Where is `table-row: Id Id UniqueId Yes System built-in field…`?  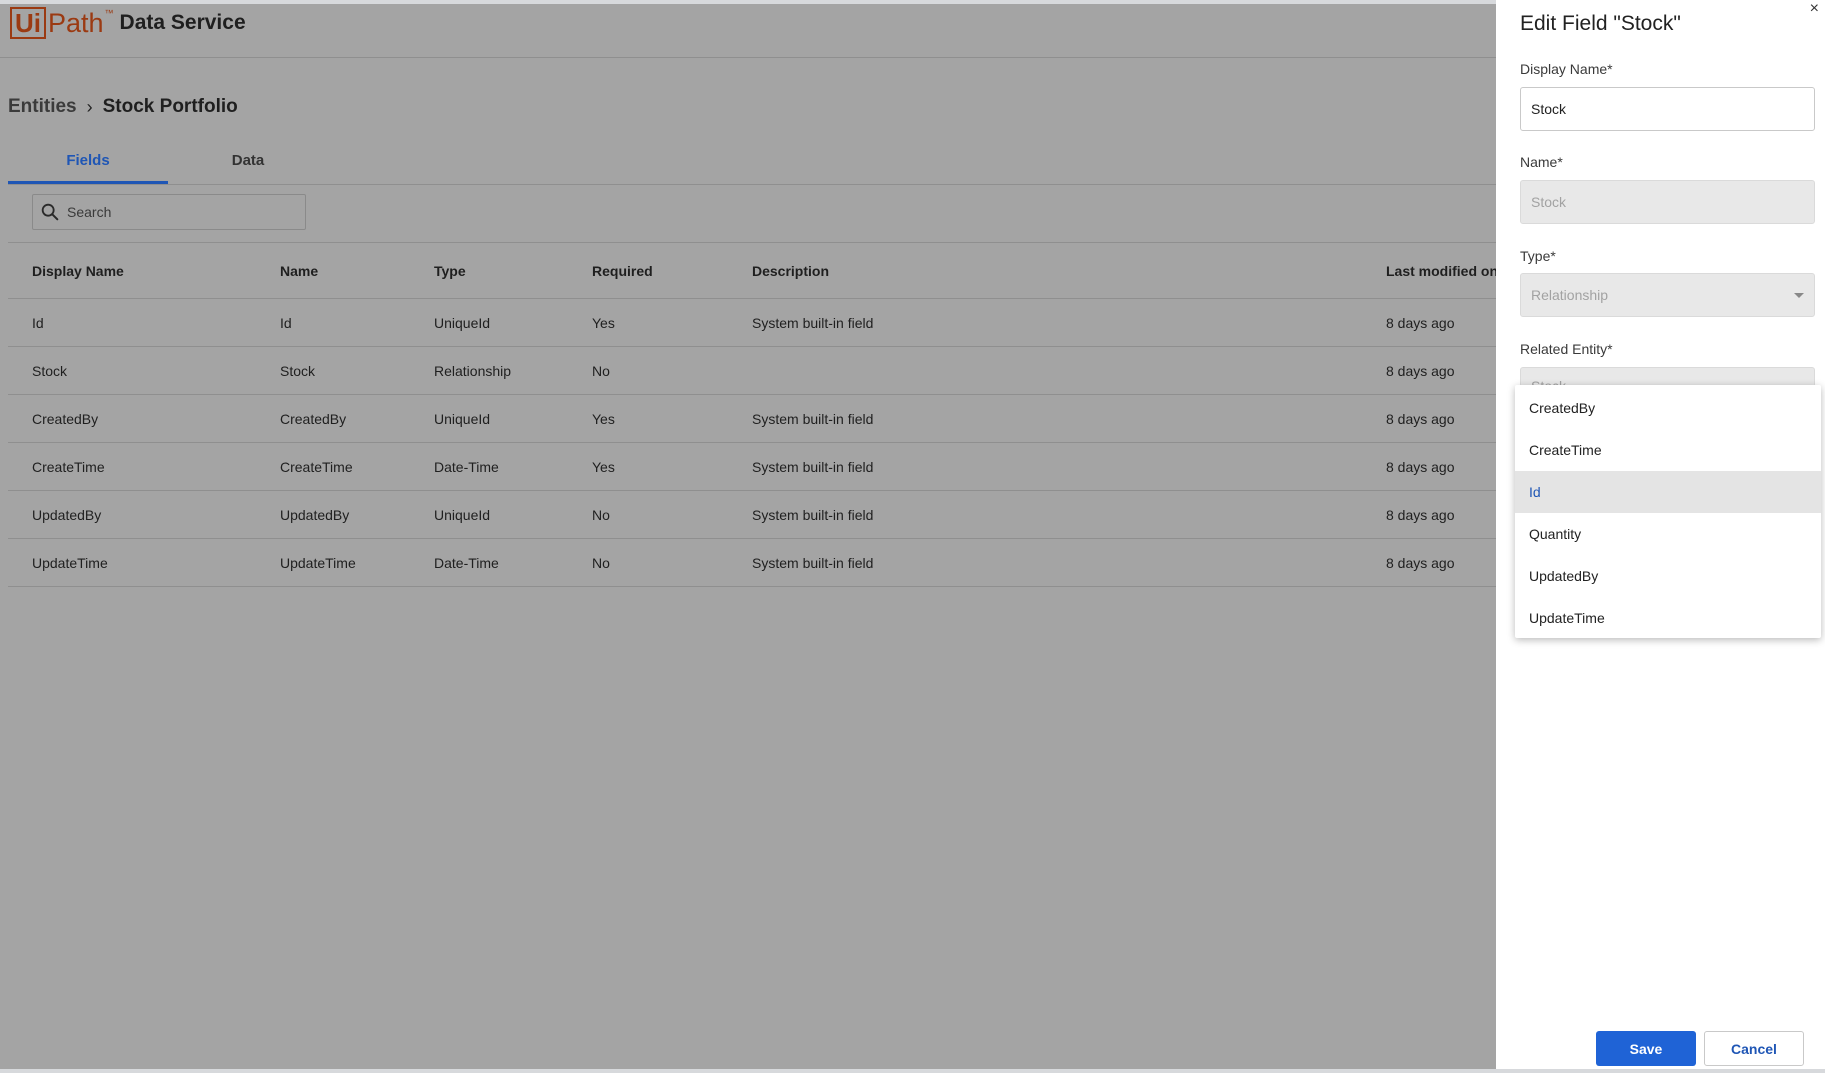 table-row: Id Id UniqueId Yes System built-in field… is located at coordinates (752, 323).